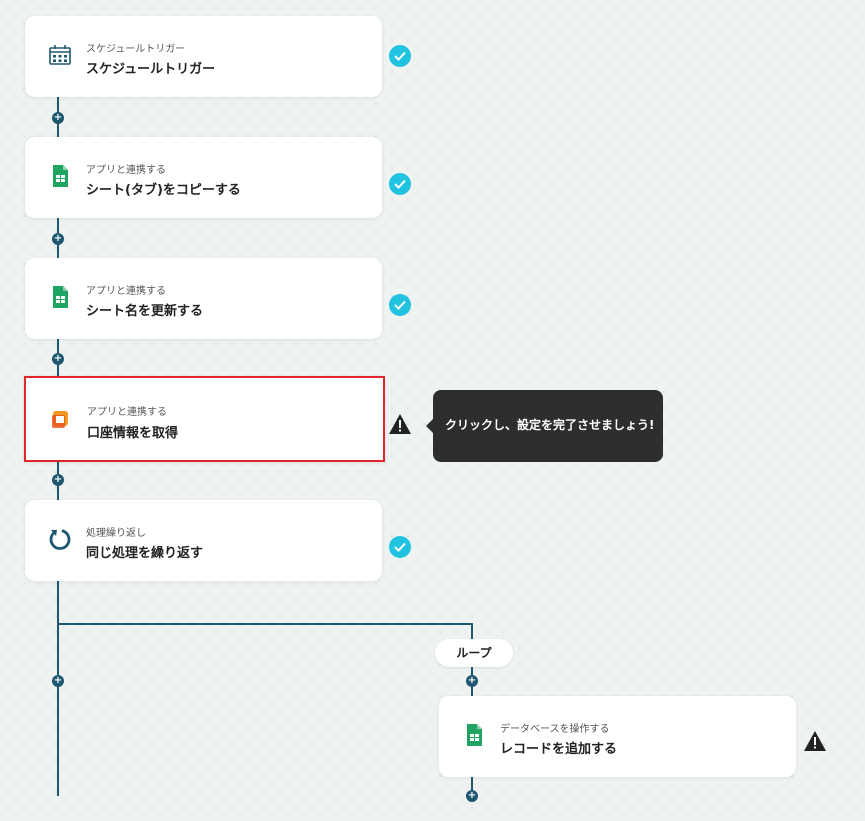 The image size is (865, 821). What do you see at coordinates (559, 749) in the screenshot?
I see `step-title: レコードを追加する` at bounding box center [559, 749].